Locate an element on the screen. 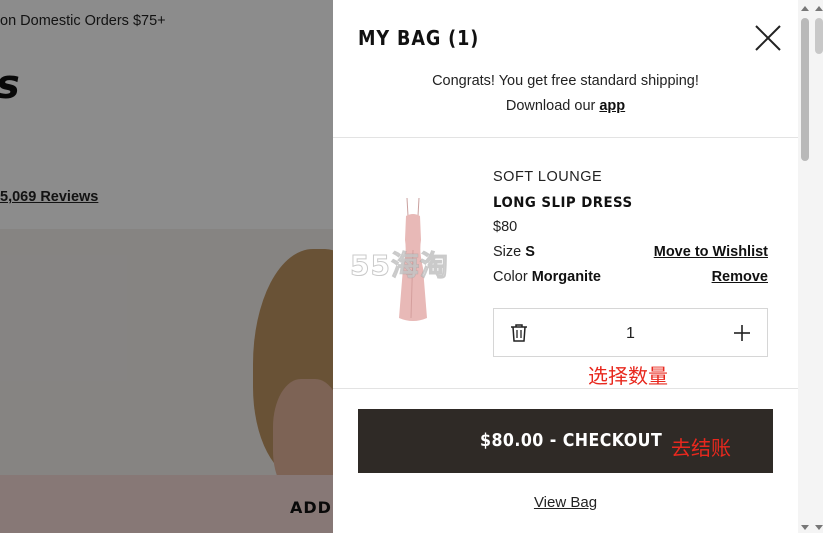 The image size is (823, 533). move-to-wishlist-link: Move to Wishlist is located at coordinates (711, 252).